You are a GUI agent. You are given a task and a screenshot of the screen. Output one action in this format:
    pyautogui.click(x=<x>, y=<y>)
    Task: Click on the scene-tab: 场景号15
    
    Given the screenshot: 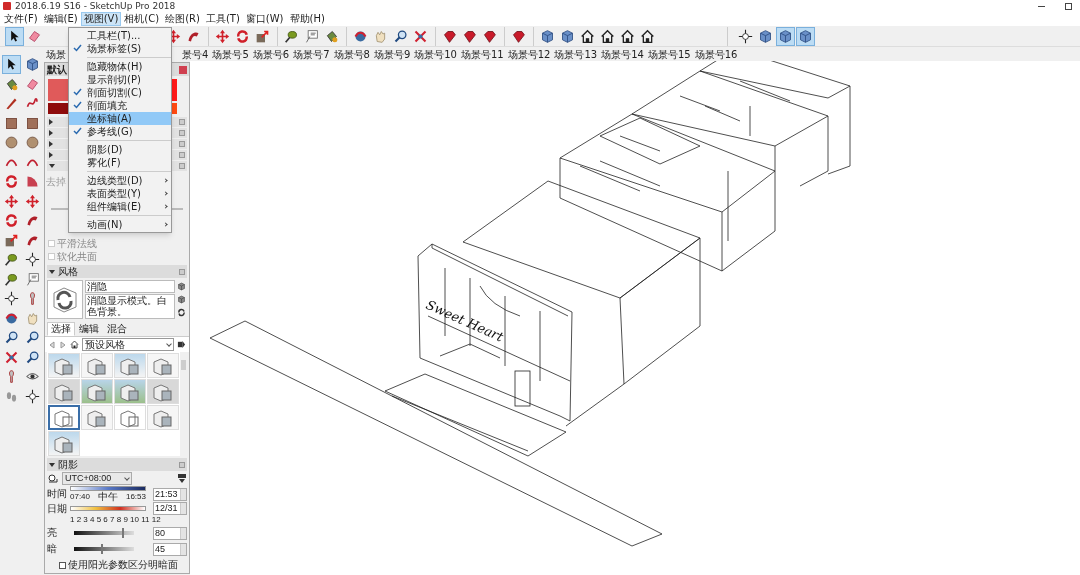 What is the action you would take?
    pyautogui.click(x=669, y=54)
    